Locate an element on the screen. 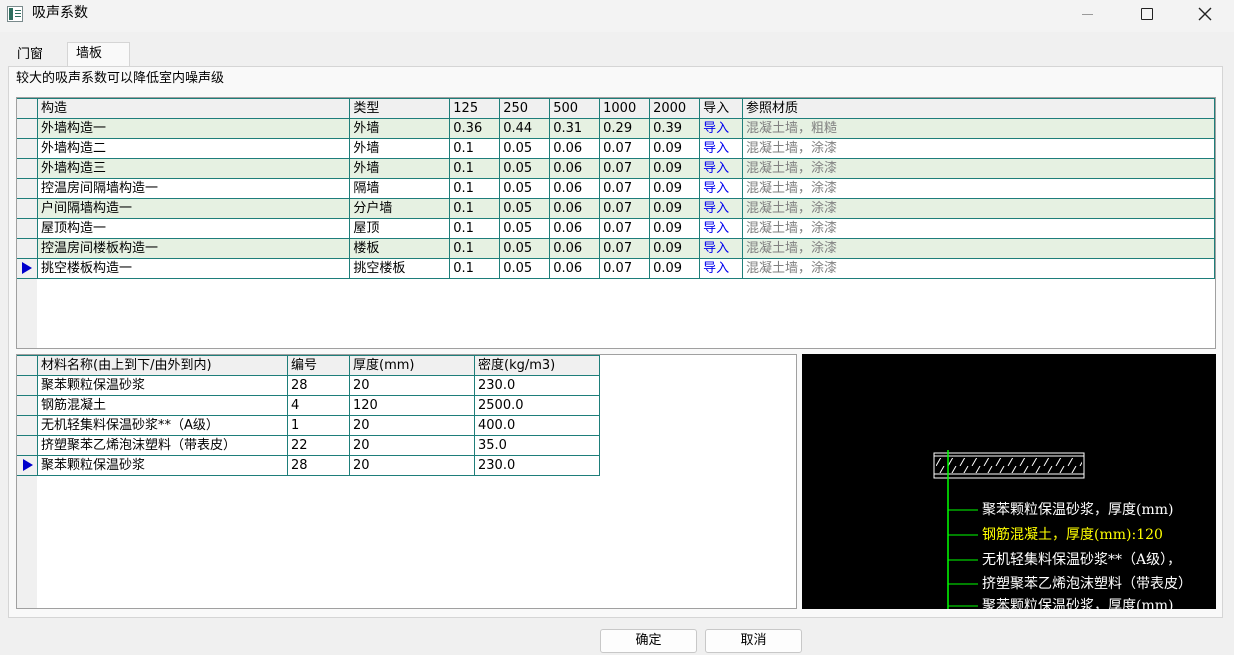 This screenshot has height=655, width=1234. table-row: 户间隔墙构造一 分户墙 0.1 0.05 0.06 0.07 0.09 导入 混凝土墙，涂漆 is located at coordinates (616, 208).